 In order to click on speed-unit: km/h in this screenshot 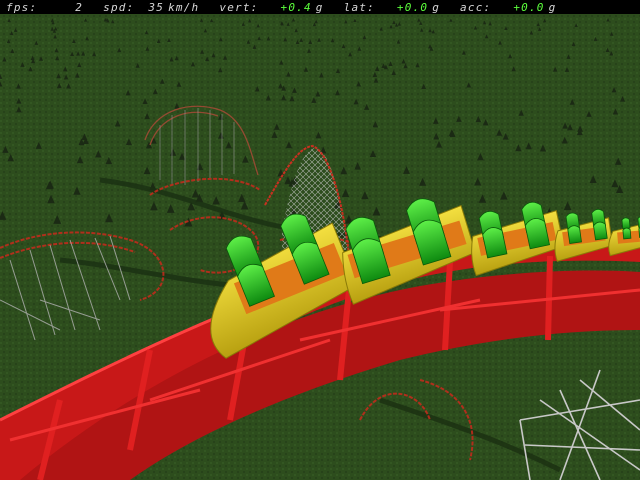, I will do `click(184, 7)`.